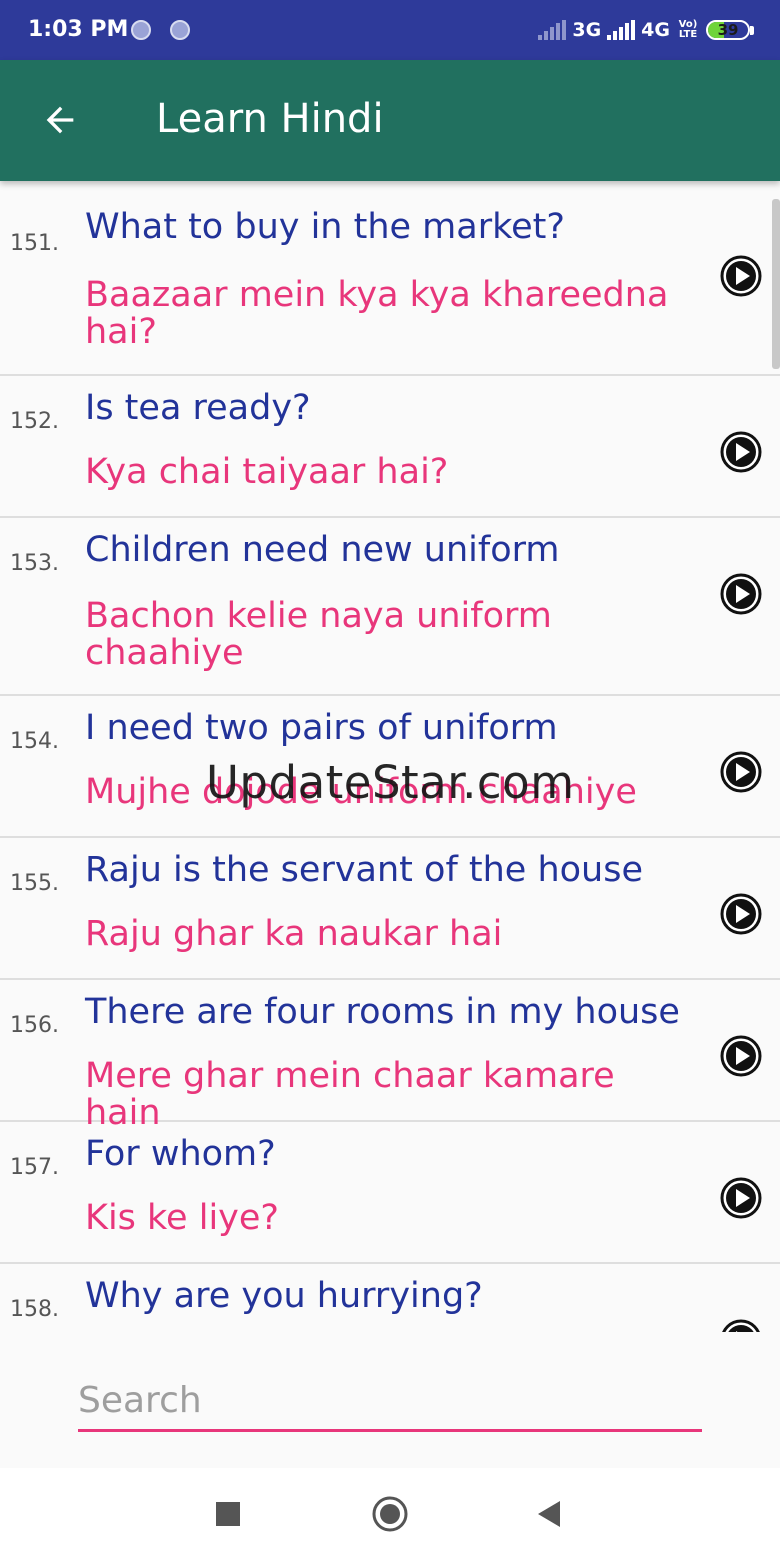 Image resolution: width=780 pixels, height=1560 pixels. I want to click on english-phrase: I need two pairs of uniform, so click(321, 728).